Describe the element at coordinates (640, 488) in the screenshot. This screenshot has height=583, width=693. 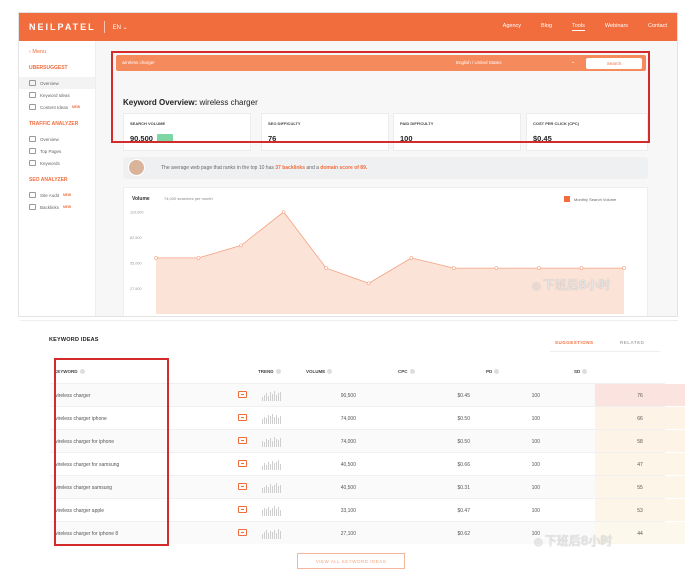
I see `sd-value: 55` at that location.